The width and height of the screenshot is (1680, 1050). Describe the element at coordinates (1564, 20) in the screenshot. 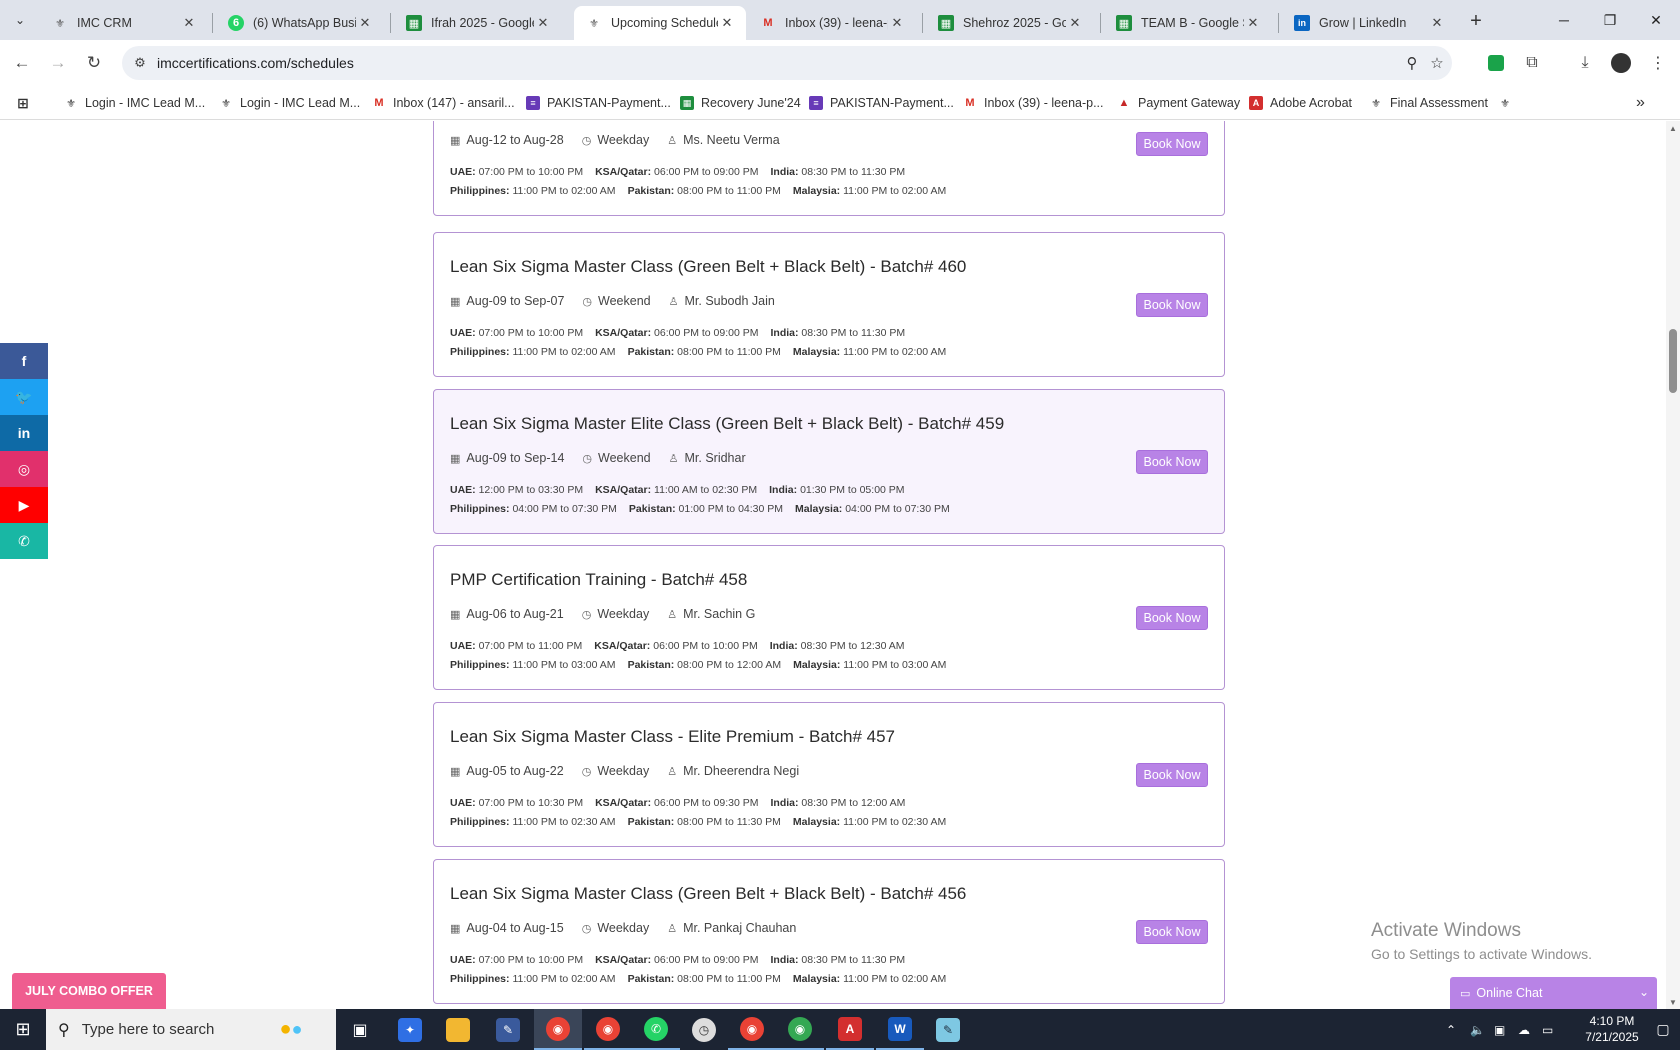

I see `minimize-icon: ─` at that location.